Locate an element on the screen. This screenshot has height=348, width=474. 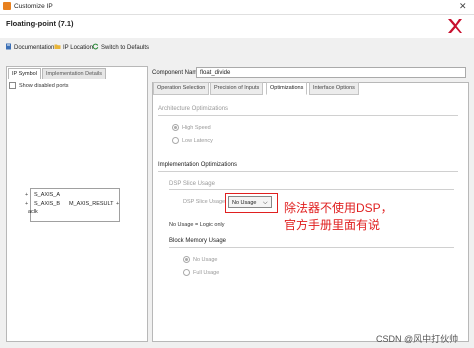
dsp-slice-usage-select: No Usage ⌵ is located at coordinates (250, 202).